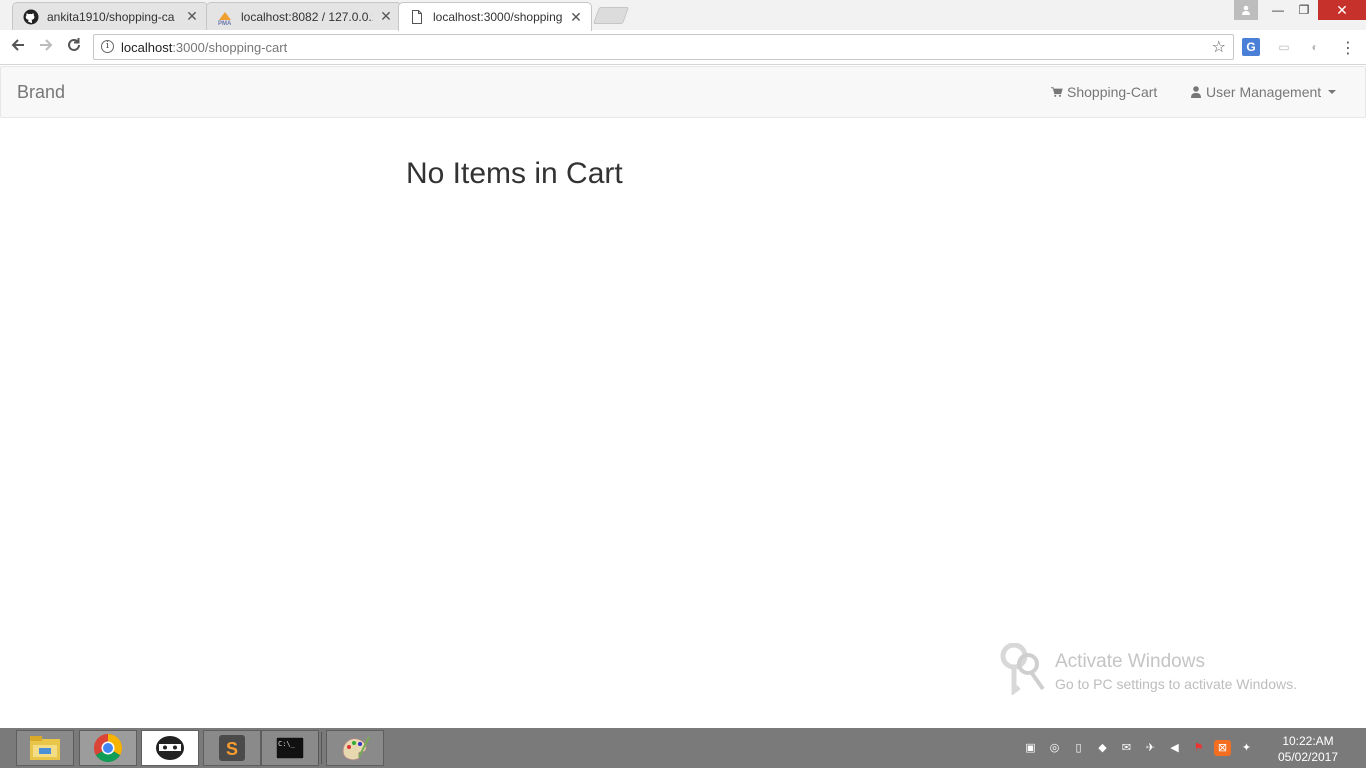  What do you see at coordinates (611, 15) in the screenshot?
I see `new-tab-button` at bounding box center [611, 15].